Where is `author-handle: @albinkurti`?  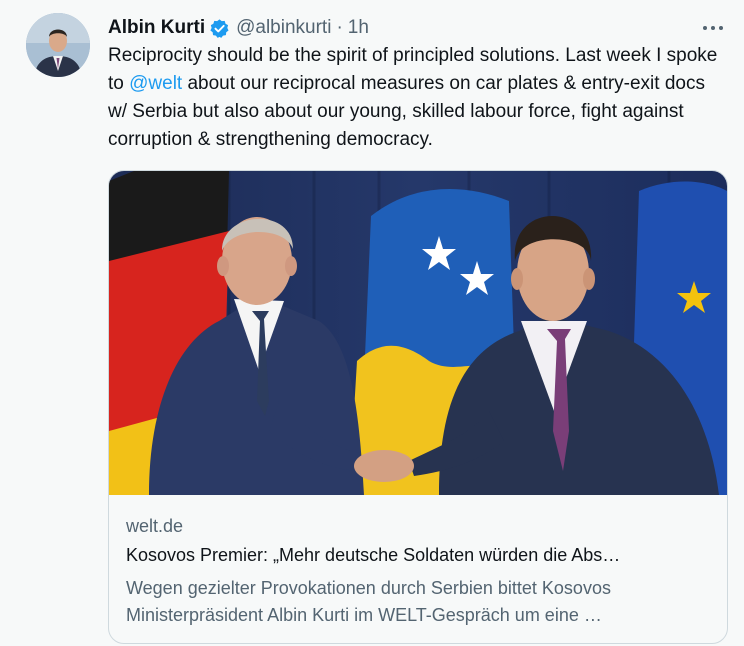 author-handle: @albinkurti is located at coordinates (283, 28).